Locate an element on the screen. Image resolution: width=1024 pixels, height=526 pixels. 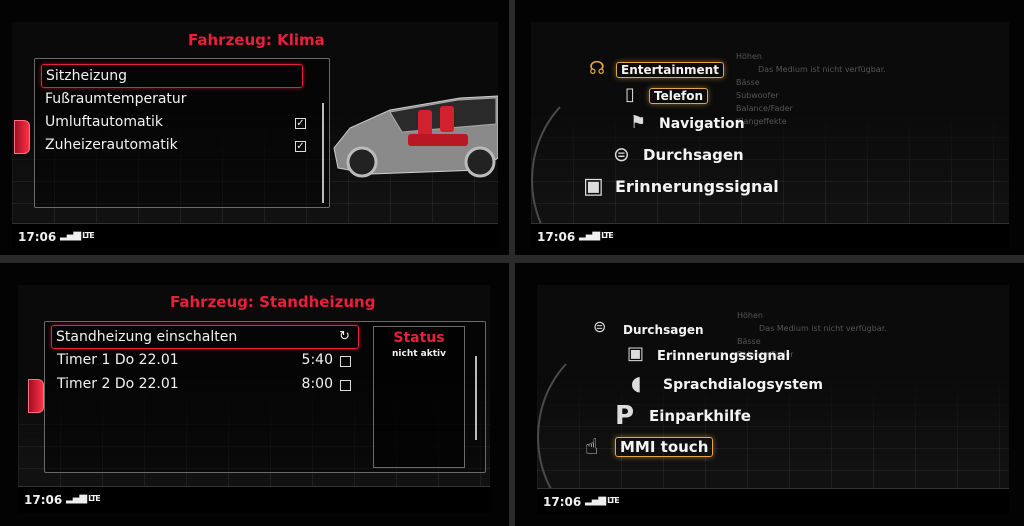
list-item-label: Zuheizerautomatik is located at coordinates (111, 145).